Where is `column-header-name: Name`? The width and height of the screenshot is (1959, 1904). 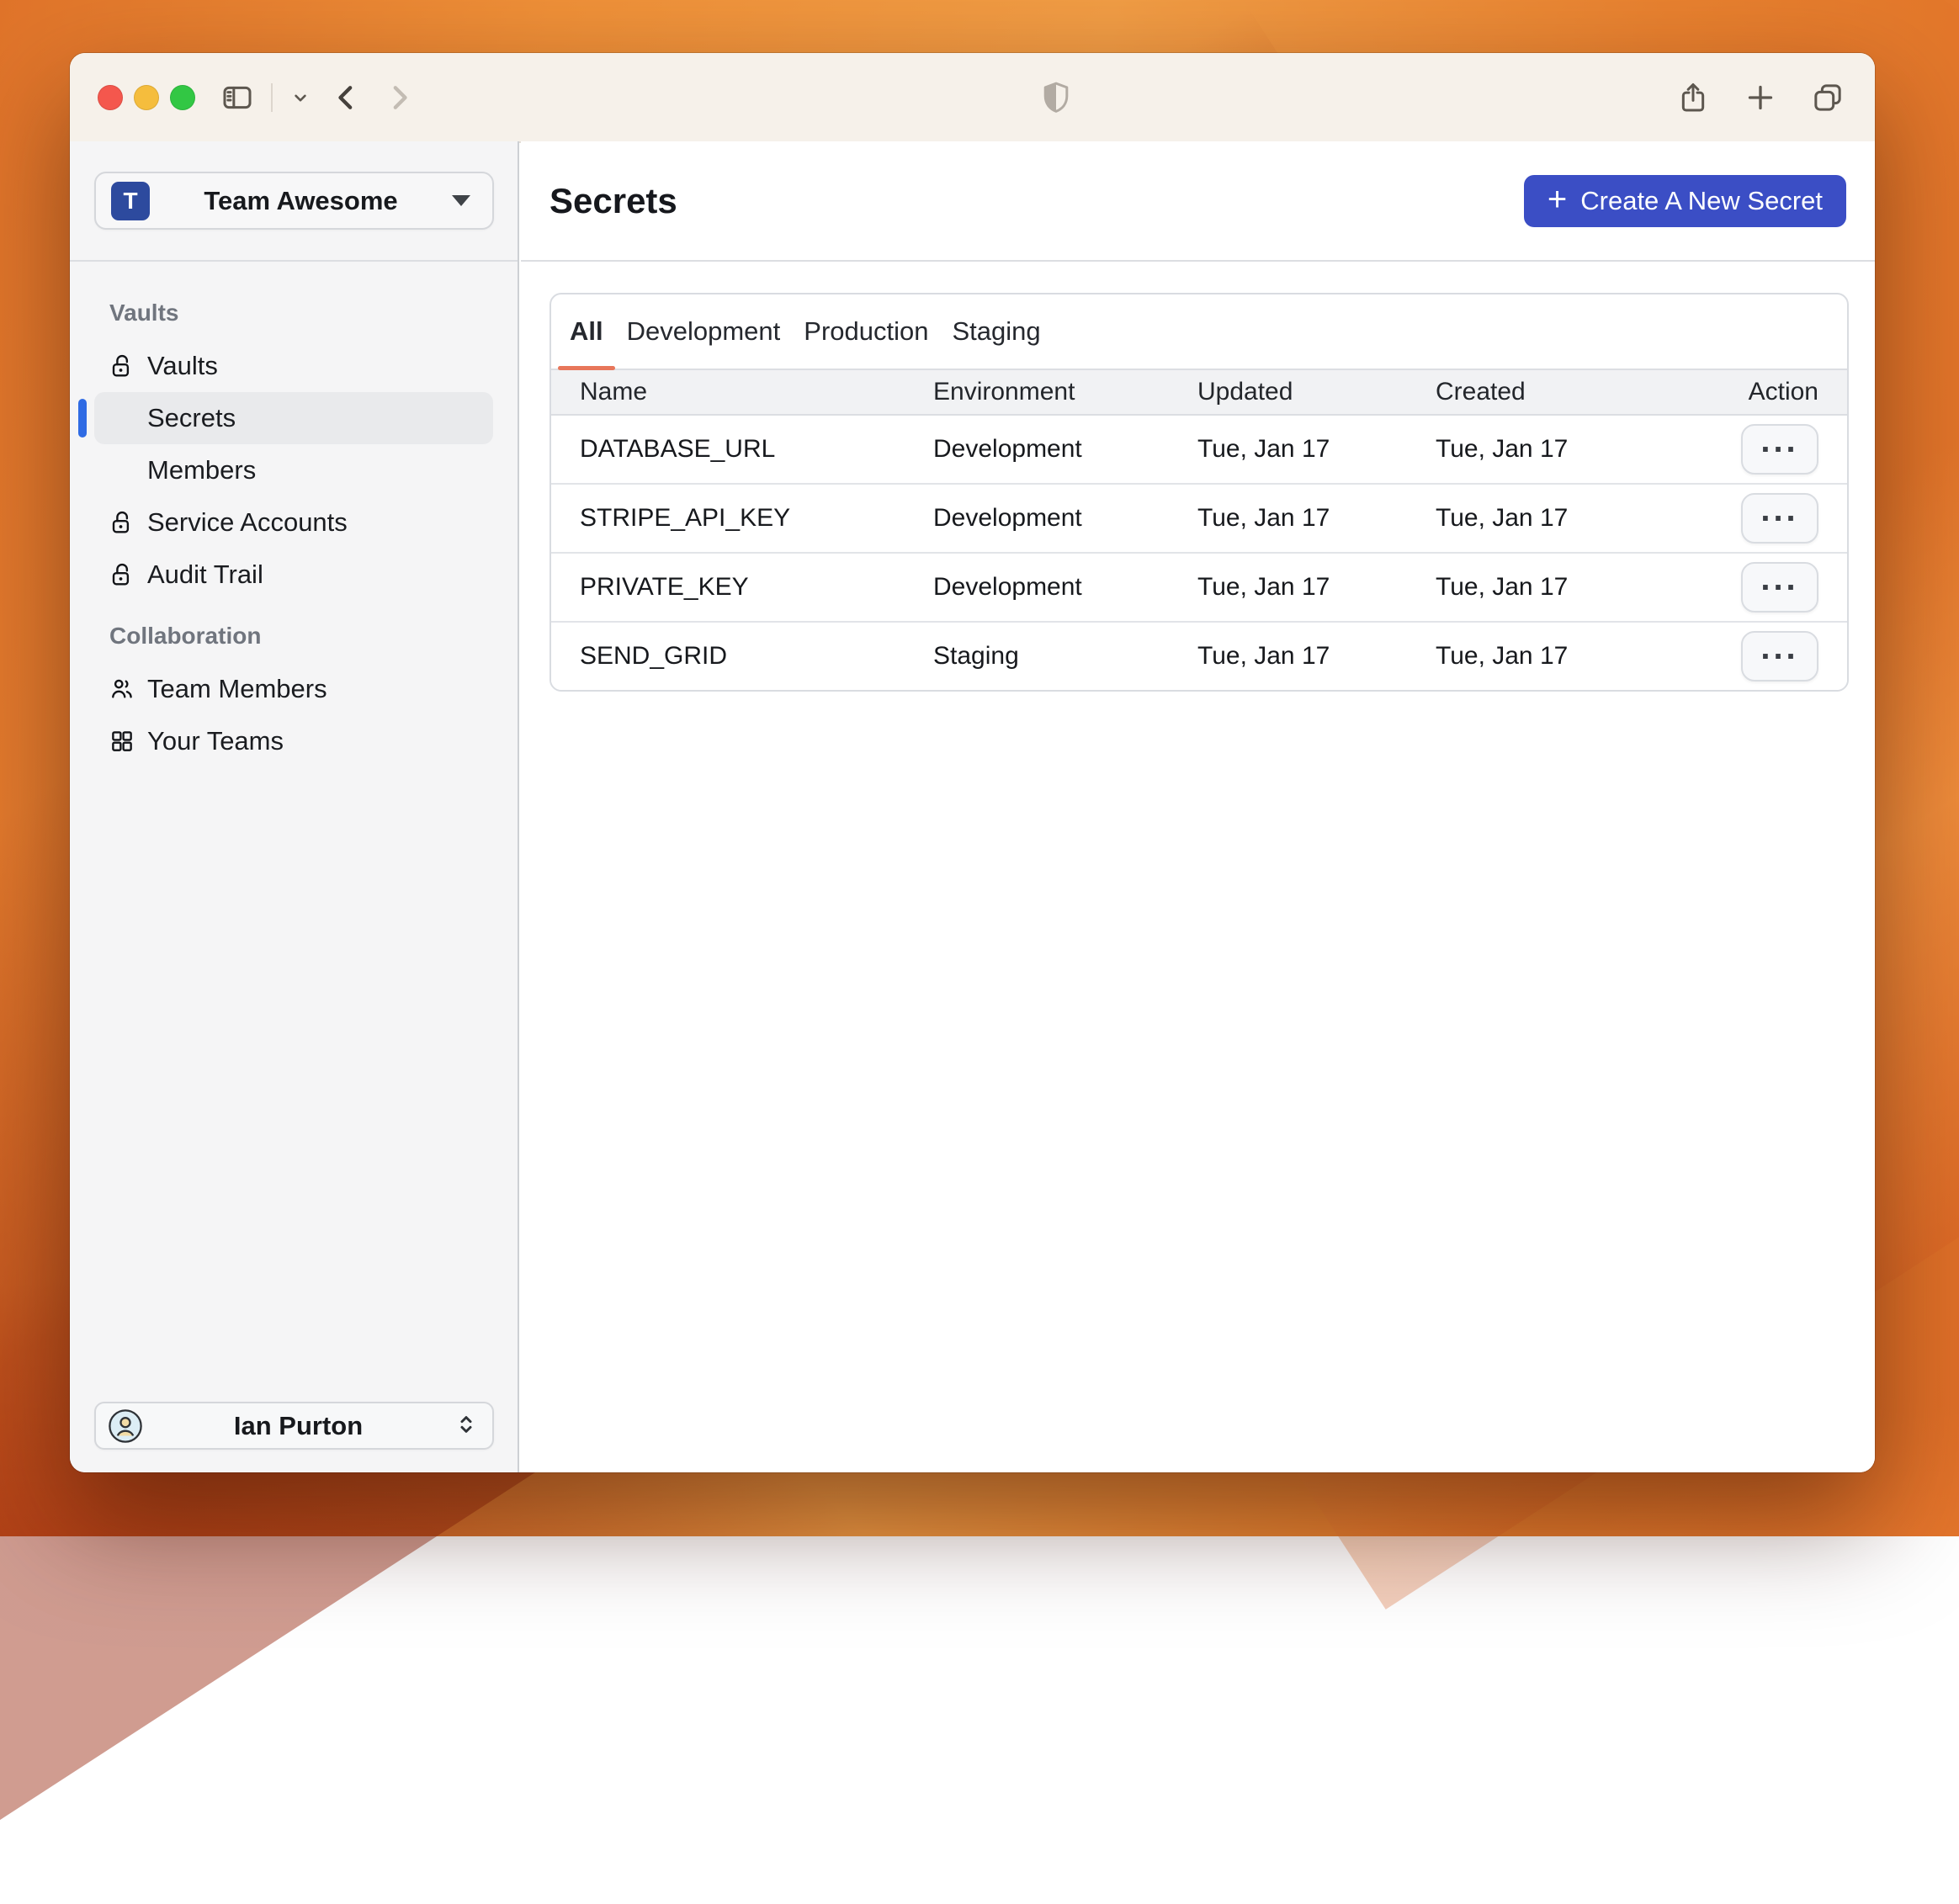
column-header-name: Name is located at coordinates (614, 392).